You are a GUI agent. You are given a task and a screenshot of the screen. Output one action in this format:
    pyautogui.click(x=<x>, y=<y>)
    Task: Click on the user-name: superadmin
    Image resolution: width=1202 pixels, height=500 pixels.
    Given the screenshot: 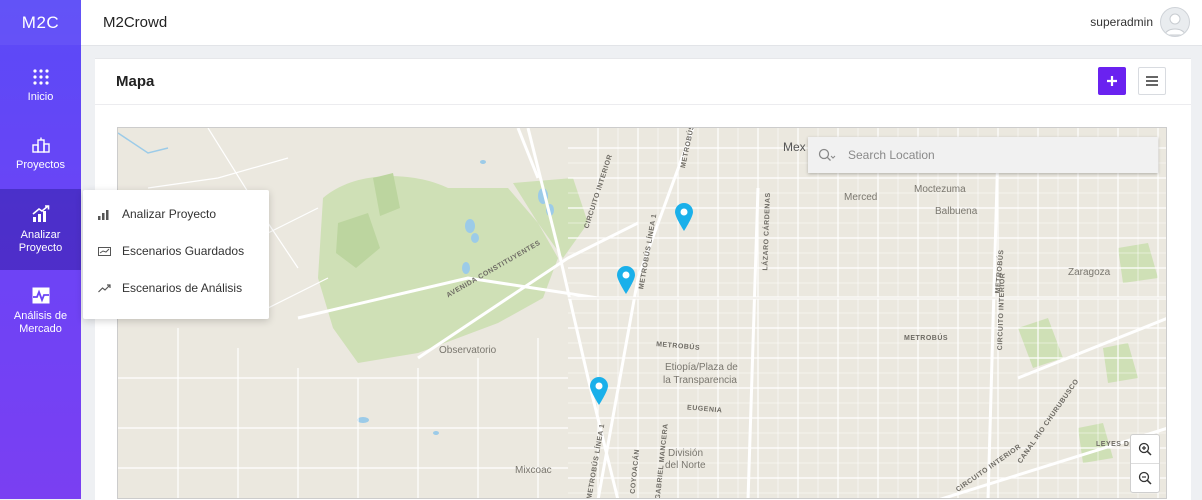 What is the action you would take?
    pyautogui.click(x=1121, y=22)
    